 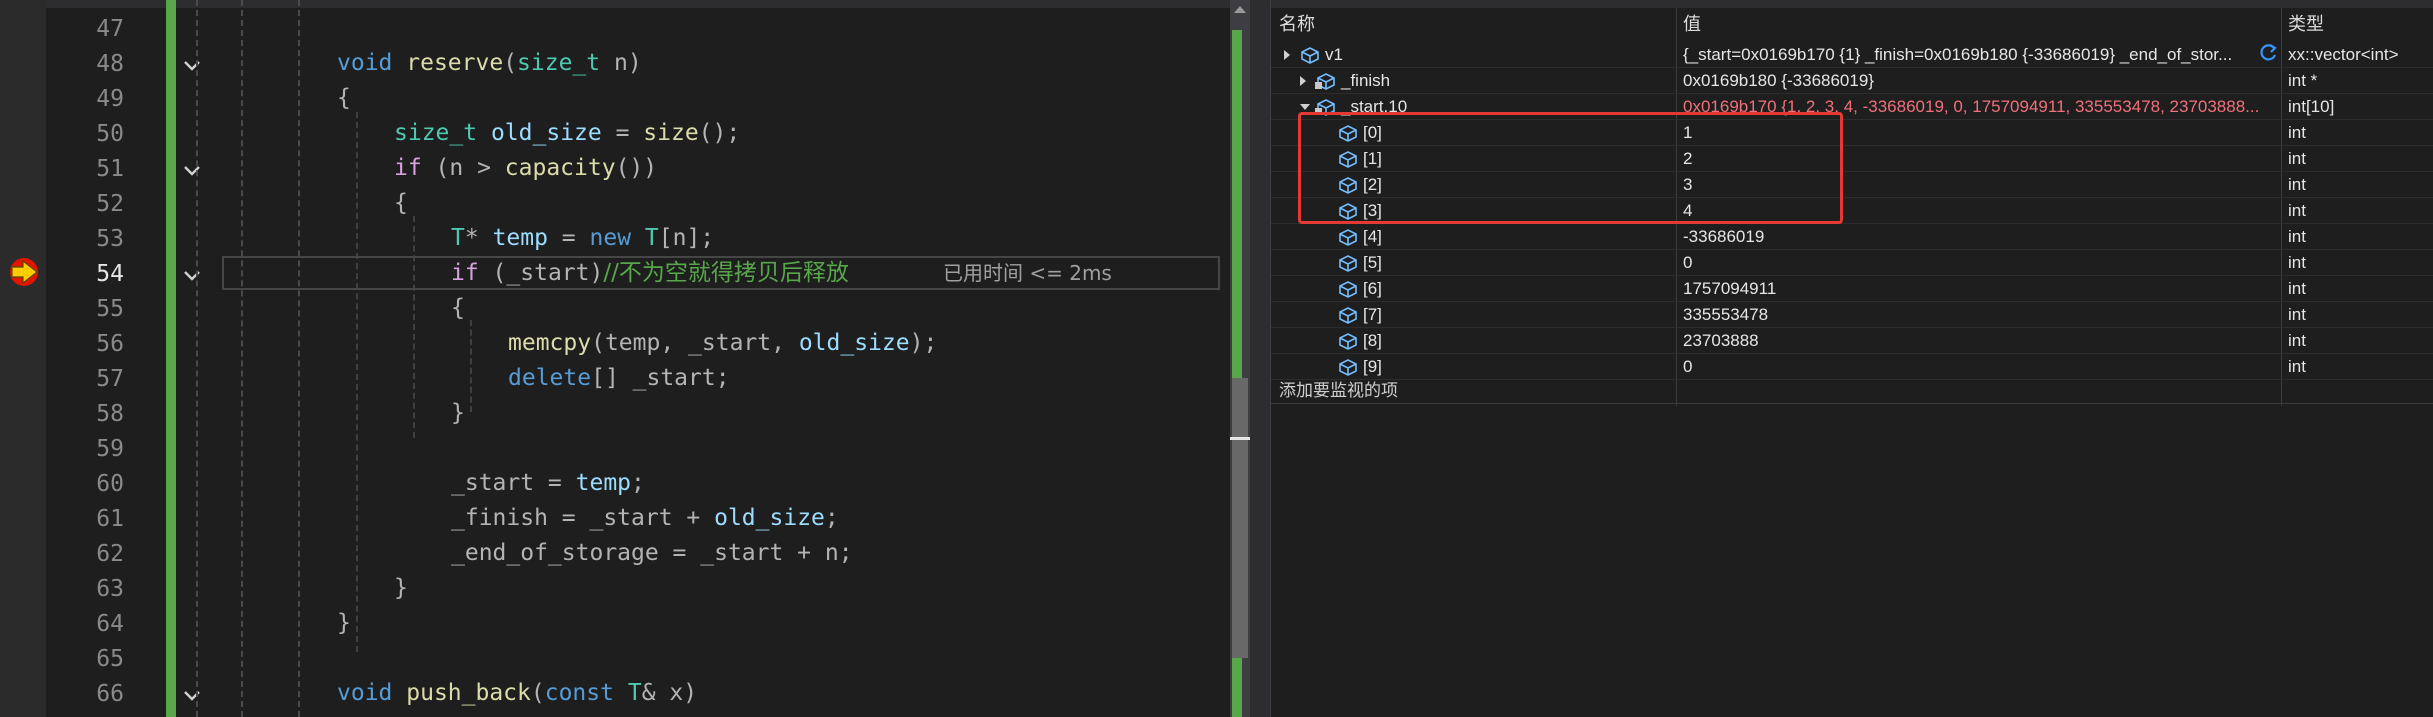 I want to click on watch-row: [9] 0 int, so click(x=1852, y=367).